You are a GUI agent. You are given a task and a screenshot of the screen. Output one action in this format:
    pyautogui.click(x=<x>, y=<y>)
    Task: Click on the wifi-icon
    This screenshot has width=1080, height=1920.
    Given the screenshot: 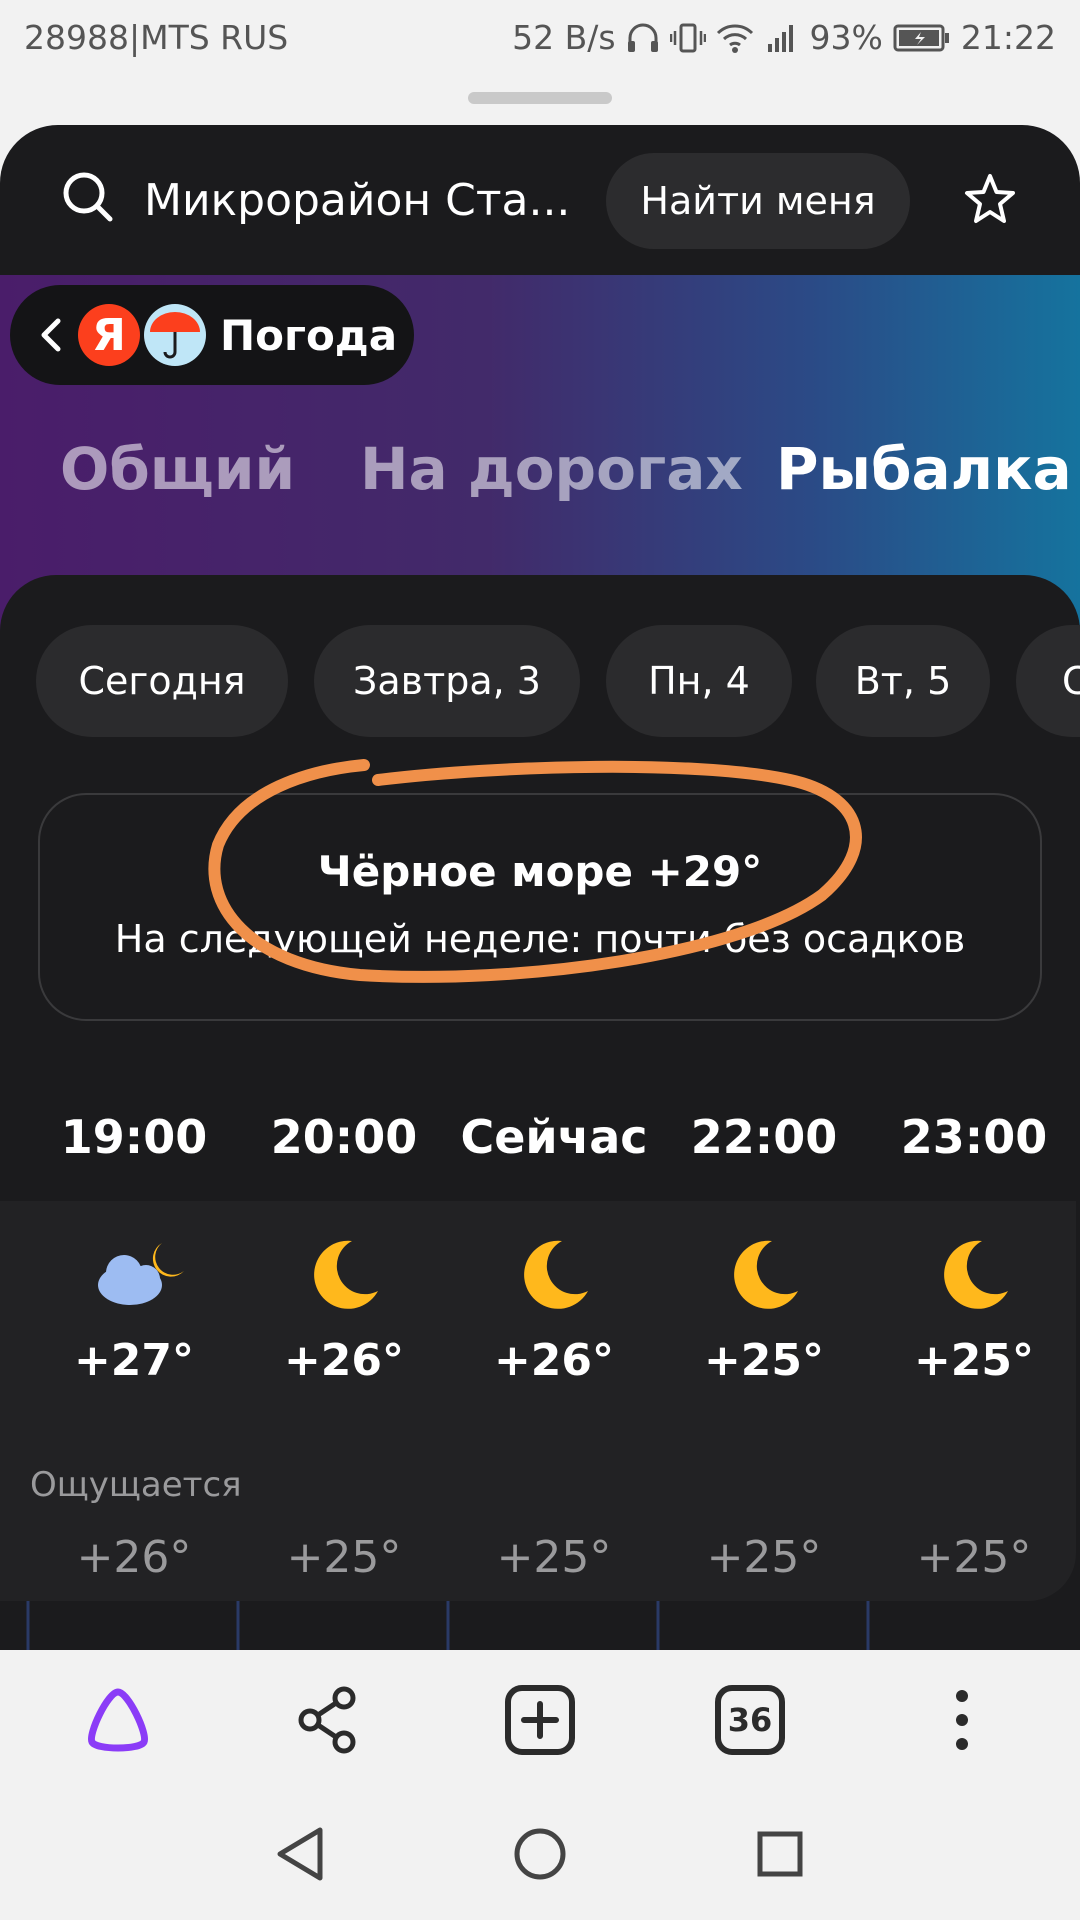 What is the action you would take?
    pyautogui.click(x=734, y=38)
    